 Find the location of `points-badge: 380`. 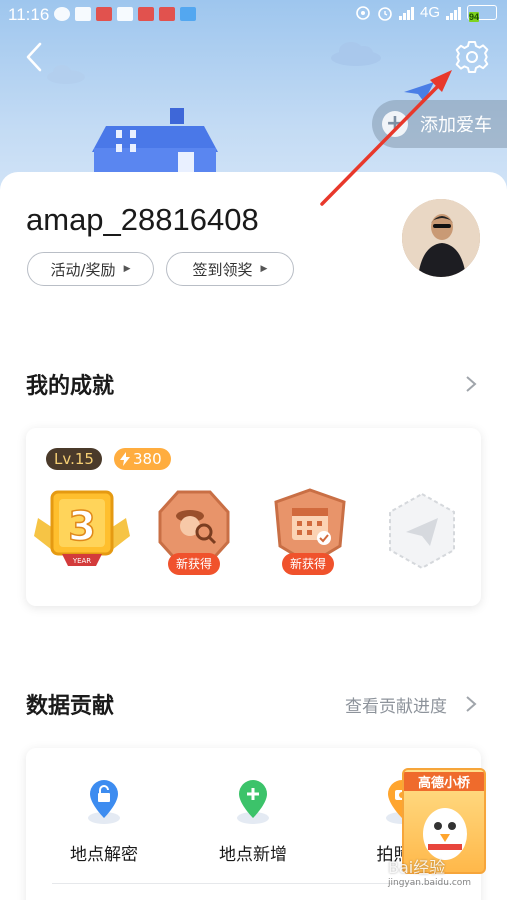

points-badge: 380 is located at coordinates (142, 459).